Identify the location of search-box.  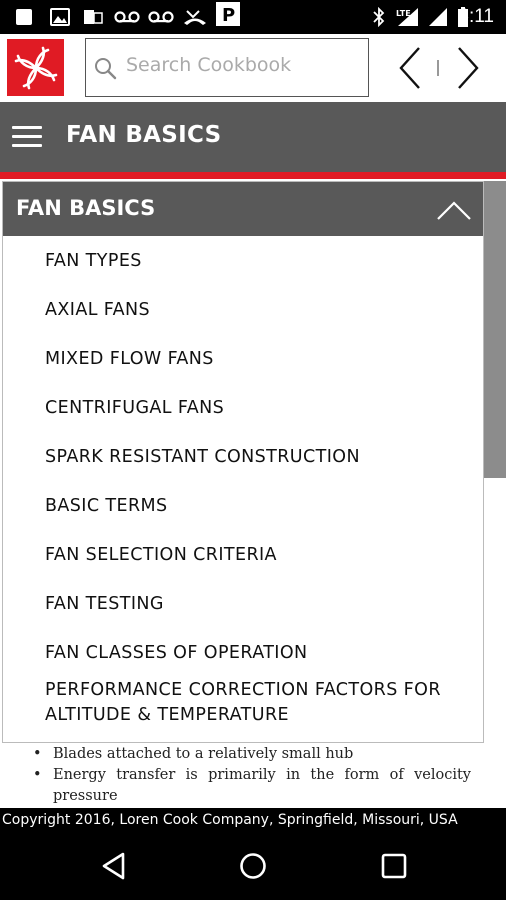
(227, 67).